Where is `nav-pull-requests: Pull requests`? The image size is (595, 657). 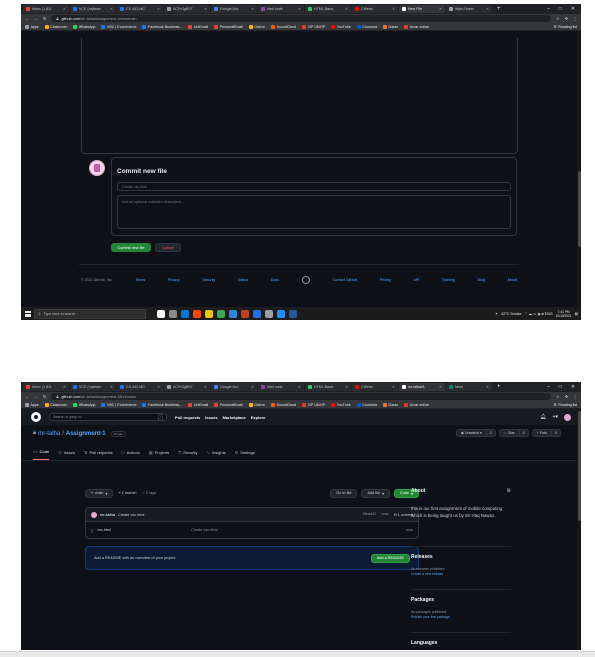
nav-pull-requests: Pull requests is located at coordinates (187, 417).